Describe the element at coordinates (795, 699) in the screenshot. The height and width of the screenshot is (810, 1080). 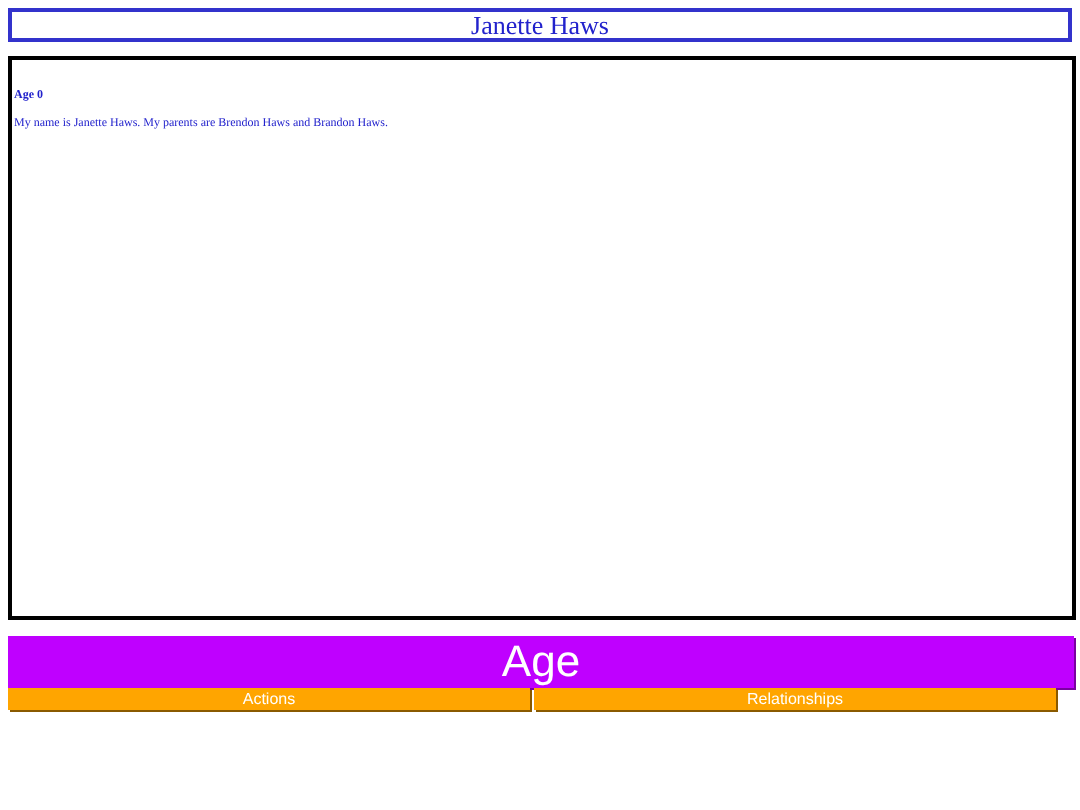
I see `tab-button: Relationships` at that location.